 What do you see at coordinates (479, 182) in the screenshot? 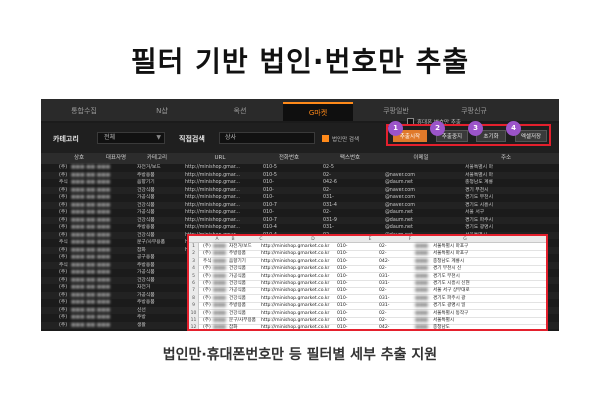
I see `table-cell: 충청남도 계룡` at bounding box center [479, 182].